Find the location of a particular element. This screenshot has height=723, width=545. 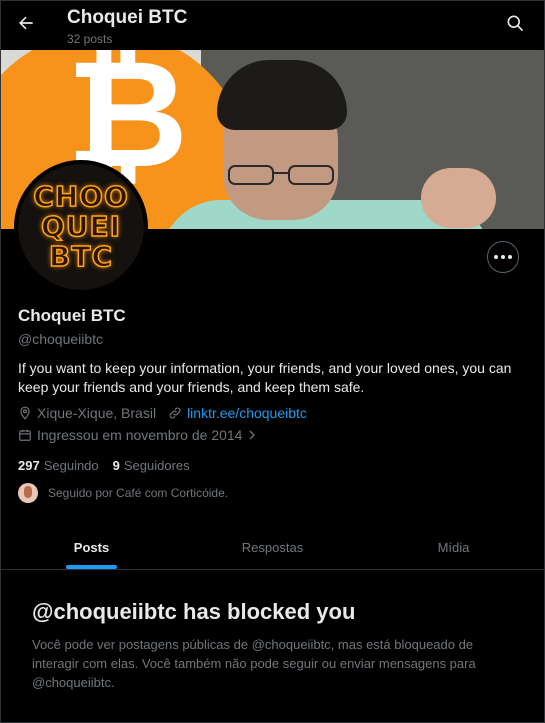

arrow-left-icon is located at coordinates (26, 25).